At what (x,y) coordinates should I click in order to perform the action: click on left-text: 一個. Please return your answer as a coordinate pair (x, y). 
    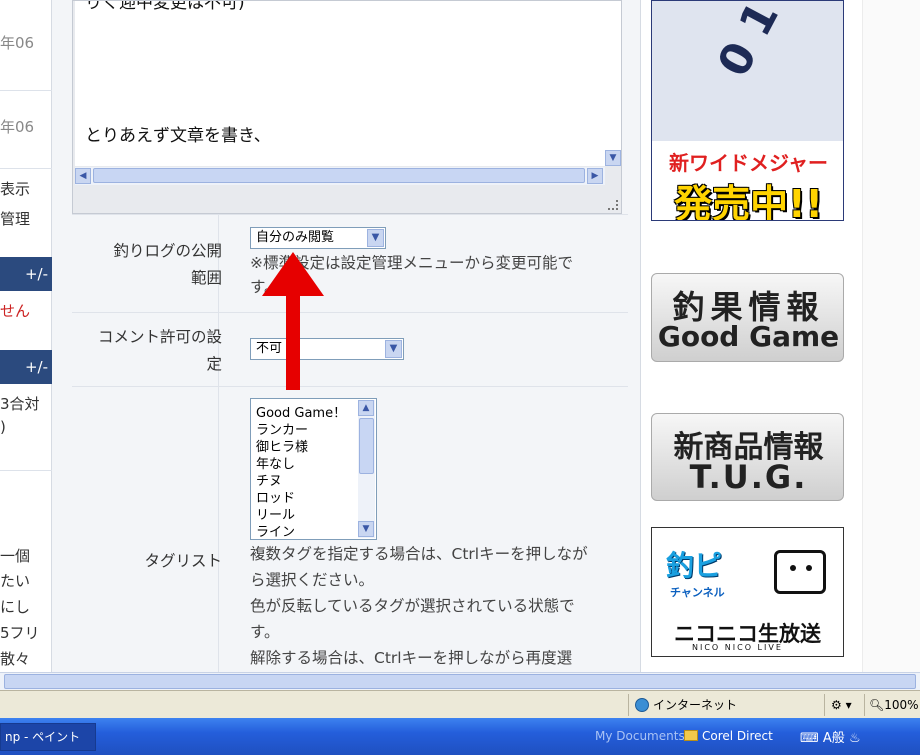
    Looking at the image, I should click on (15, 556).